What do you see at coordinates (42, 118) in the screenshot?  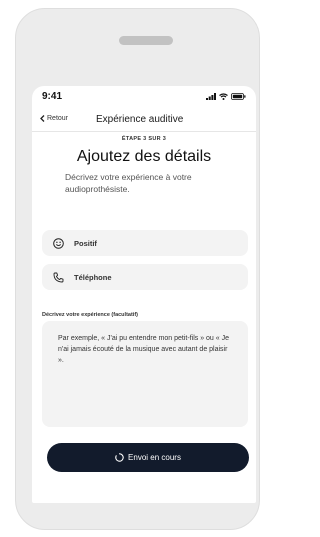 I see `chevron-left-icon` at bounding box center [42, 118].